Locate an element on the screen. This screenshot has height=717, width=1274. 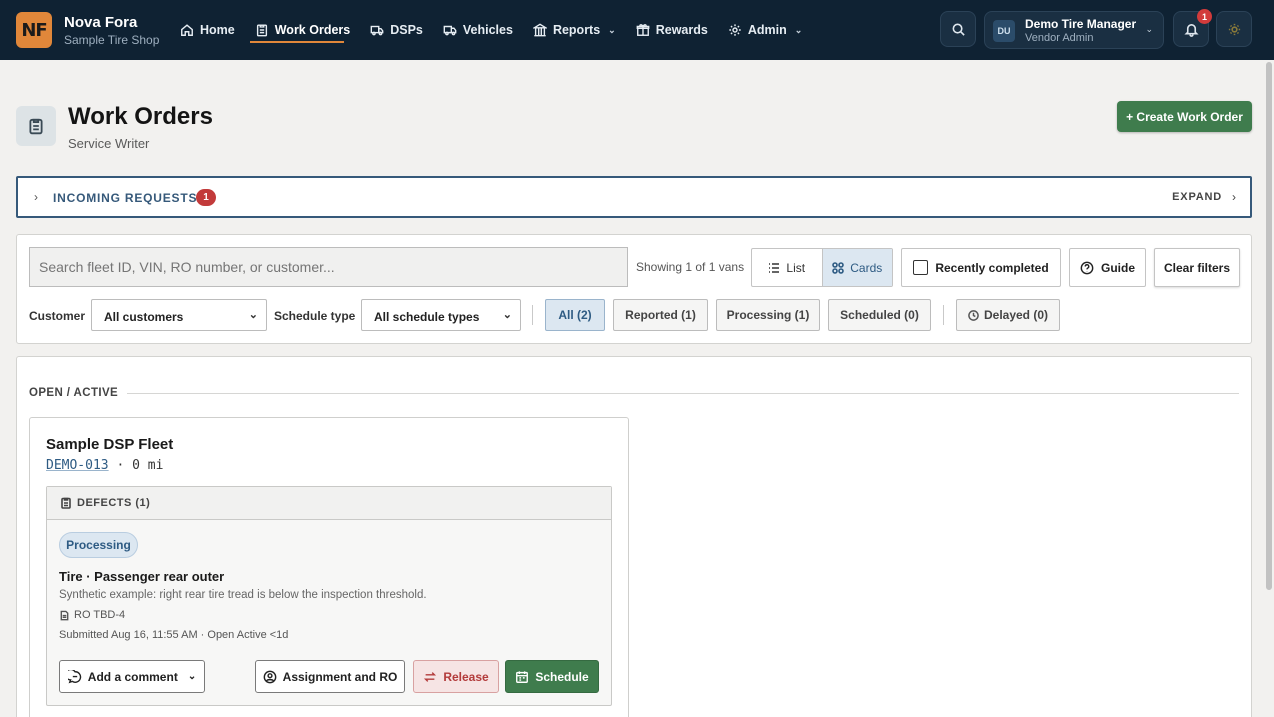
nav-item-home: Home is located at coordinates (207, 30).